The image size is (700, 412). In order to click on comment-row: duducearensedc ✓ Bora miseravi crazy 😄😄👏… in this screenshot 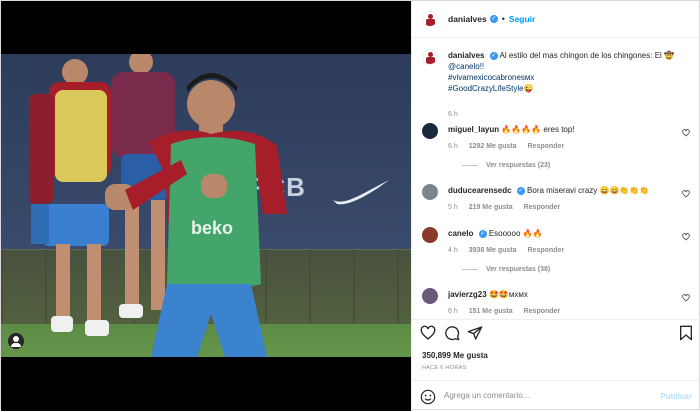, I will do `click(558, 197)`.